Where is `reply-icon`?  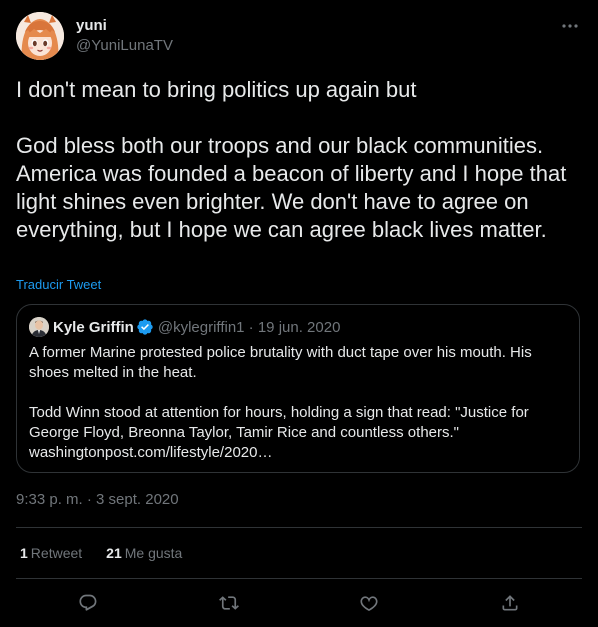 reply-icon is located at coordinates (88, 602).